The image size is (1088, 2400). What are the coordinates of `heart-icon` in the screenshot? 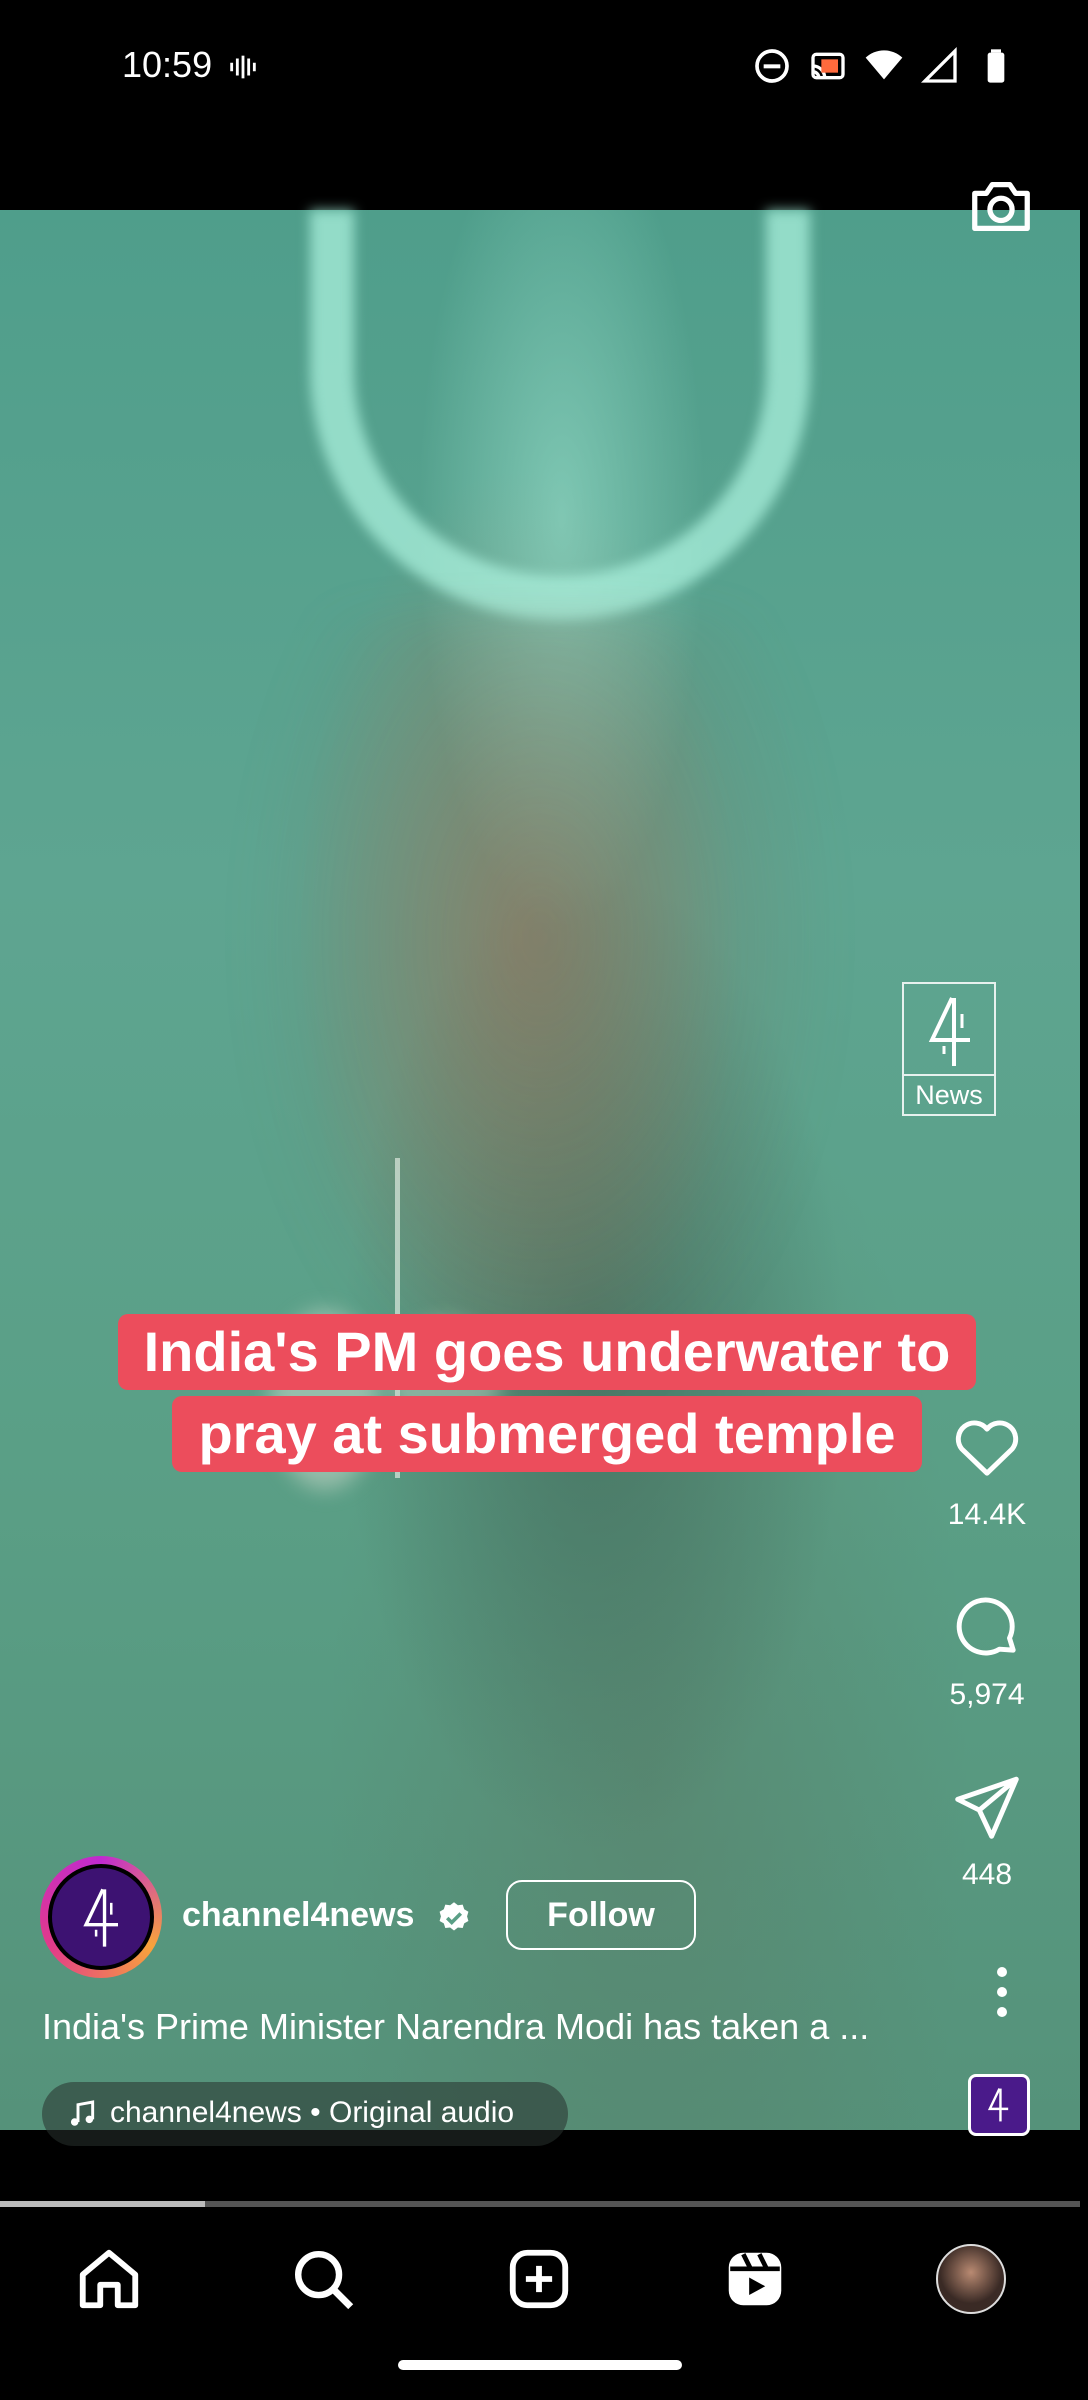 It's located at (987, 1448).